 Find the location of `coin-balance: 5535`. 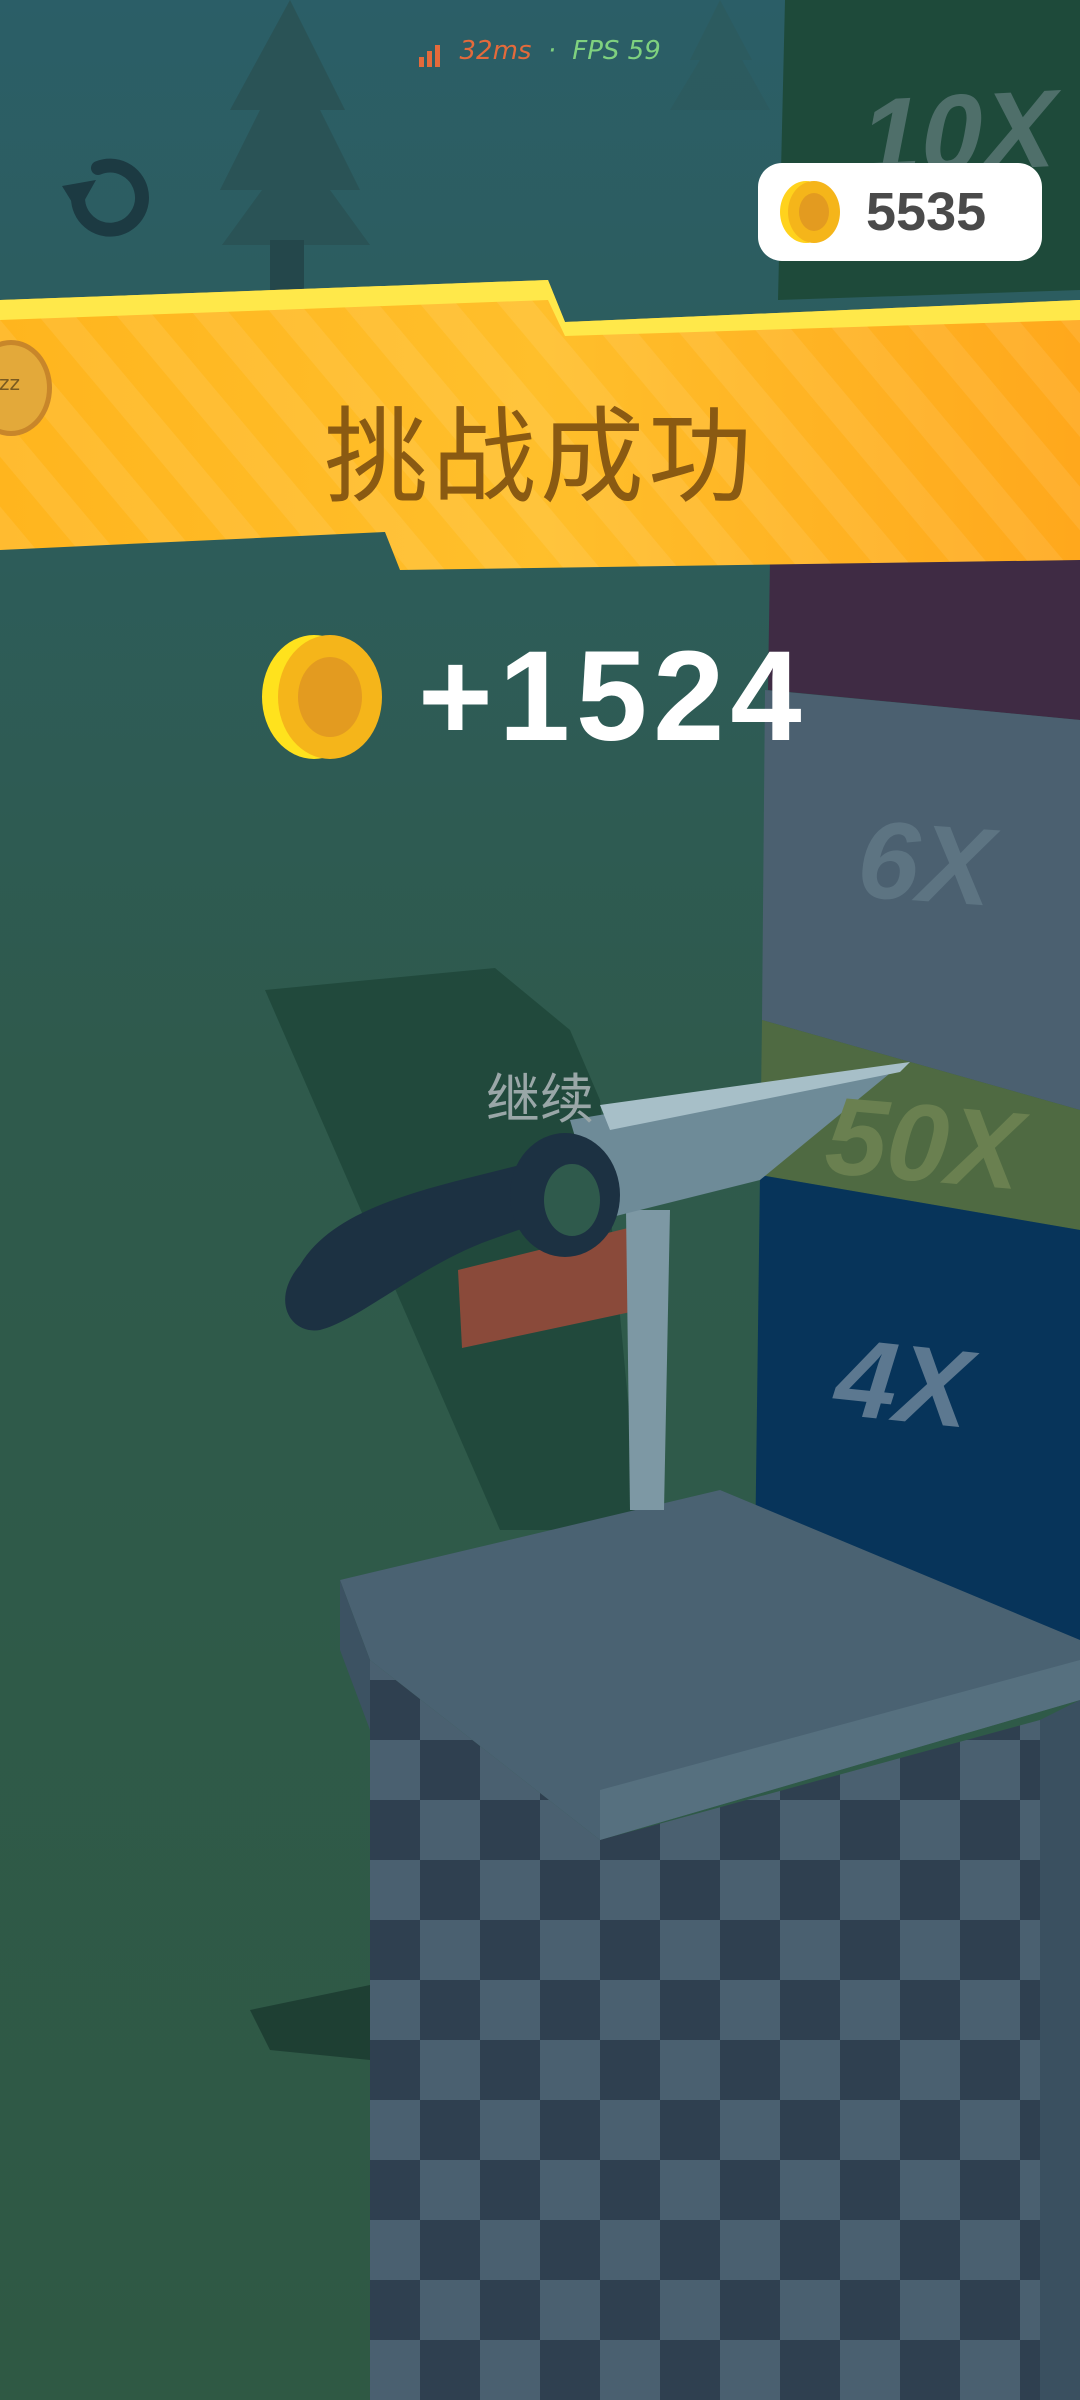

coin-balance: 5535 is located at coordinates (900, 212).